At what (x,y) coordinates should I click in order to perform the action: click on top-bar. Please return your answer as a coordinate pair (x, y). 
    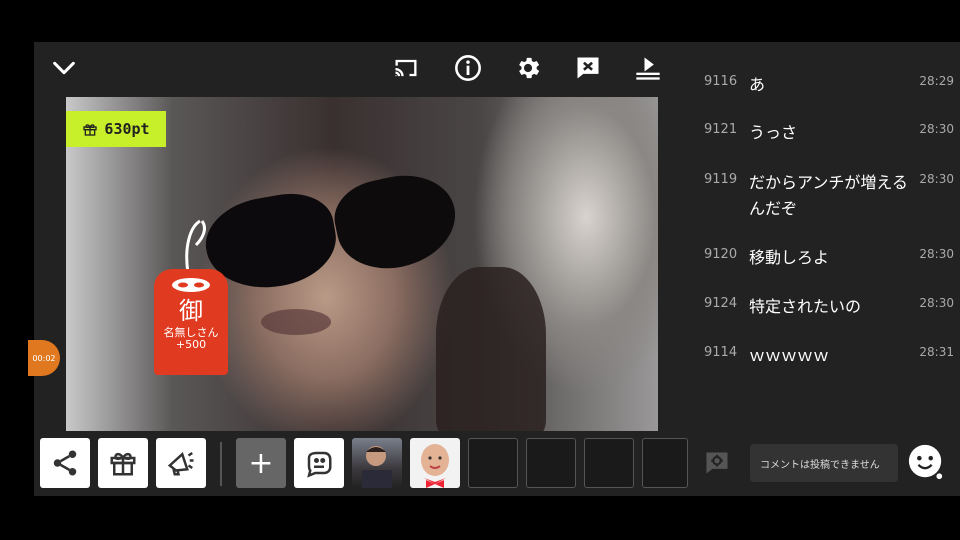
    Looking at the image, I should click on (361, 68).